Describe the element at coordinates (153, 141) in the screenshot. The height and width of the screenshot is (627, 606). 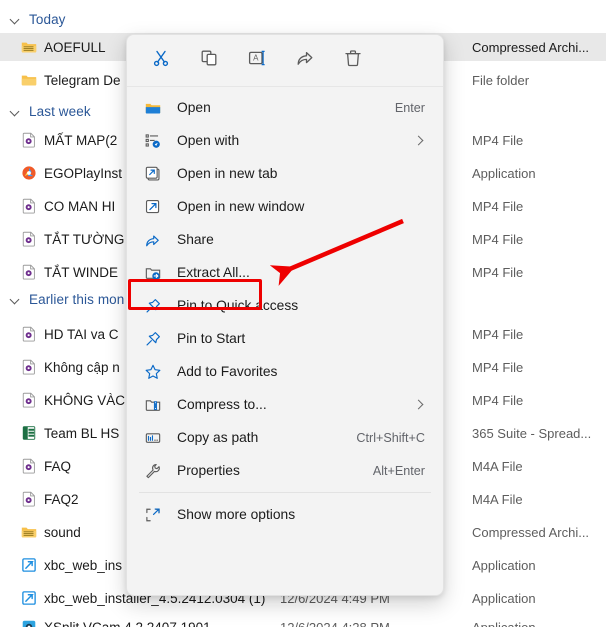
I see `open-with-icon` at that location.